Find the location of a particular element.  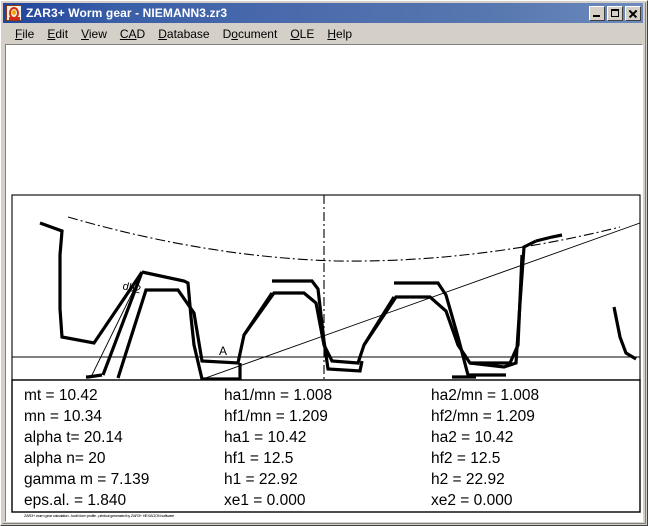

menu-item-document: Document is located at coordinates (251, 34).